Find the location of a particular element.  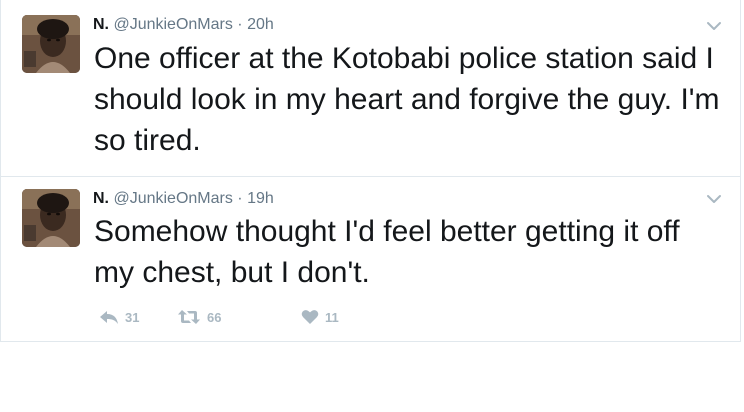

tweet-actions: 31 66 11 is located at coordinates (219, 317).